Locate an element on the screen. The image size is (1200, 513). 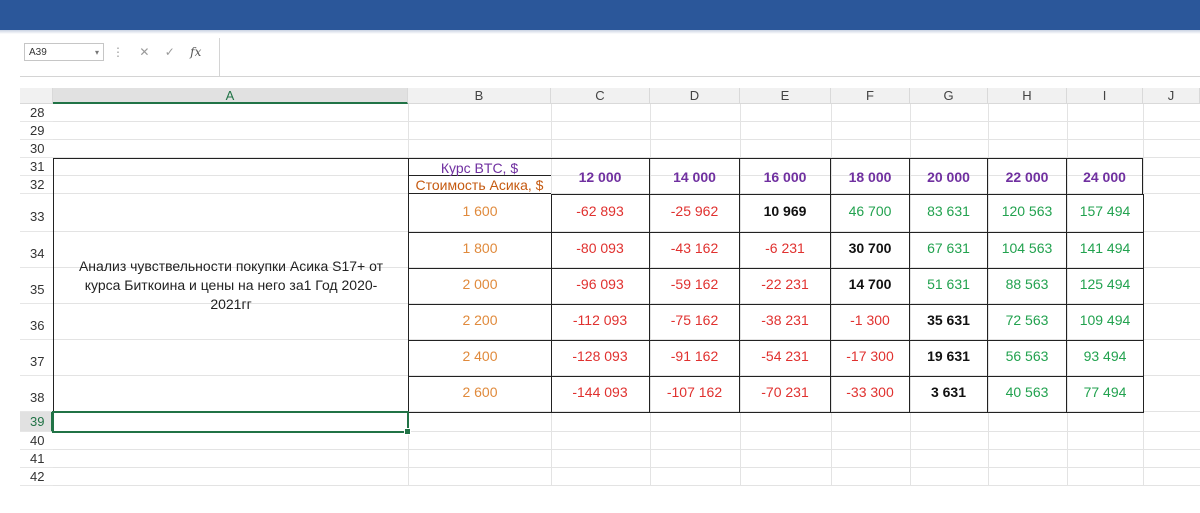
value-cell: 120 563 is located at coordinates (1027, 213).